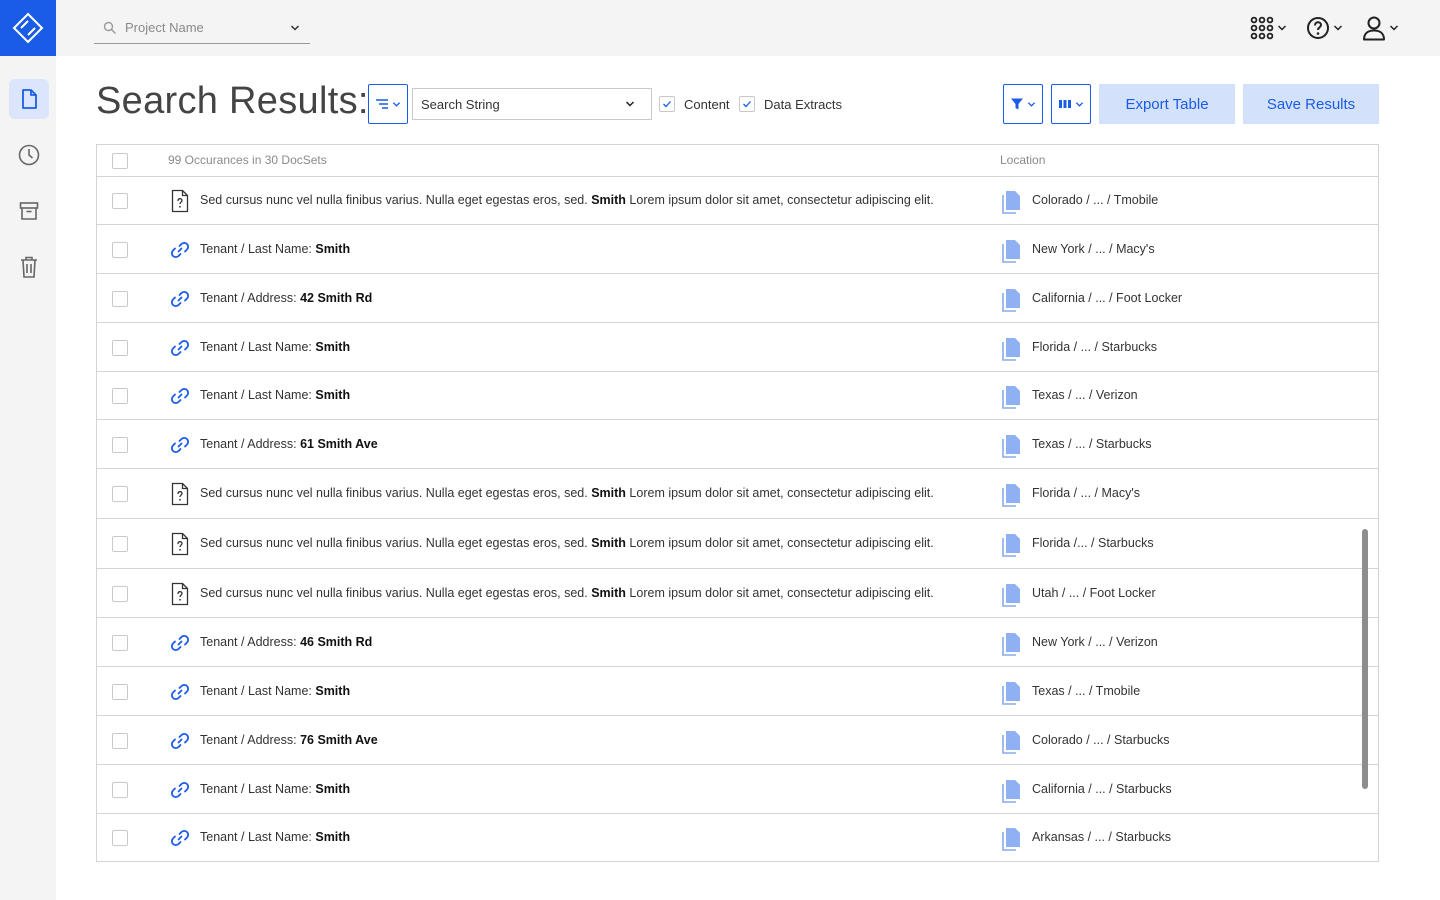  I want to click on help-menu-button, so click(1324, 28).